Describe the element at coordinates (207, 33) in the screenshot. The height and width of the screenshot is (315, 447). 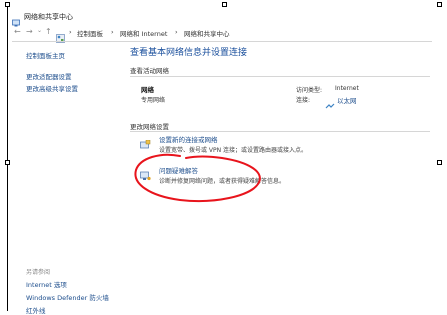
I see `breadcrumb-item-network-share-center: 网络和共享中心` at that location.